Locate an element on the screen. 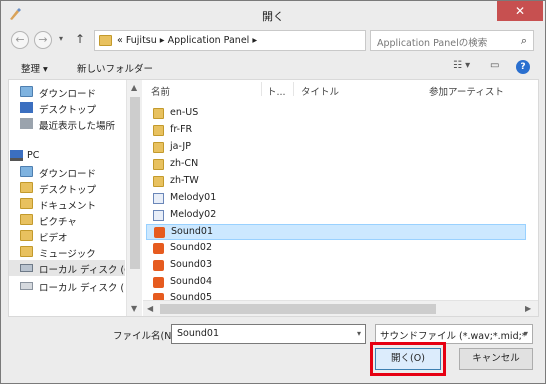 The width and height of the screenshot is (546, 384). nav-item-label: ビデオ is located at coordinates (53, 238).